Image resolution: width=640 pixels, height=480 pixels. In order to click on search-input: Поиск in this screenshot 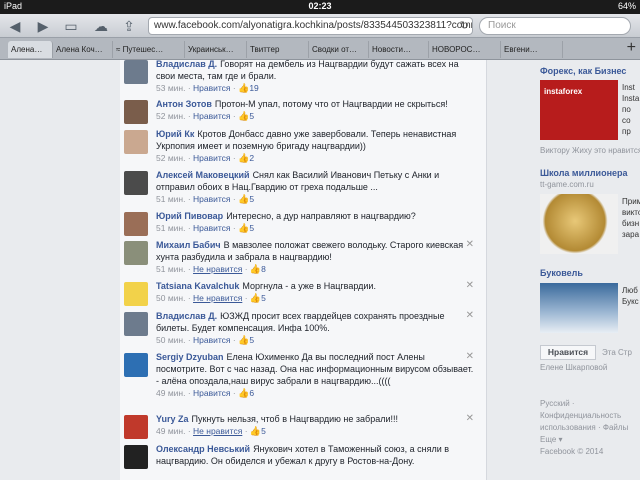, I will do `click(555, 26)`.